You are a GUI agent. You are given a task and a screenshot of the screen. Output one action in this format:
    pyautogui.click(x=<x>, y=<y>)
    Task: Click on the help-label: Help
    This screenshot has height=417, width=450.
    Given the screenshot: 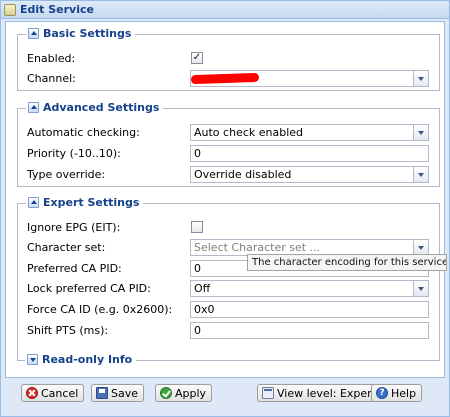 What is the action you would take?
    pyautogui.click(x=404, y=393)
    